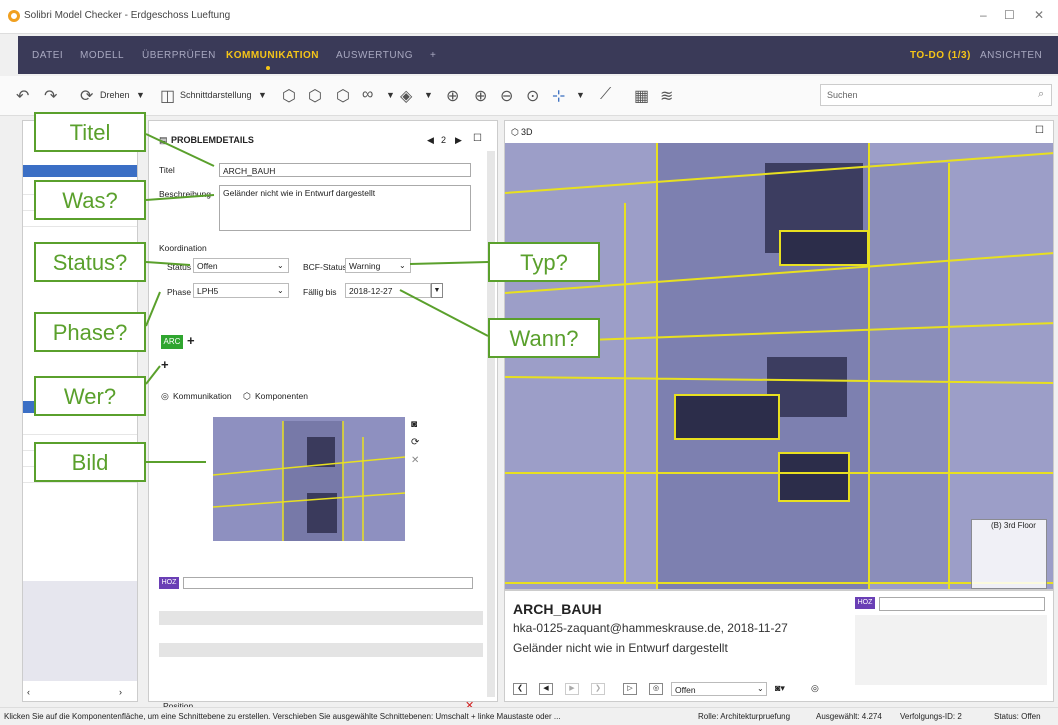 This screenshot has width=1058, height=725. What do you see at coordinates (1011, 55) in the screenshot?
I see `ansichten-link: ANSICHTEN` at bounding box center [1011, 55].